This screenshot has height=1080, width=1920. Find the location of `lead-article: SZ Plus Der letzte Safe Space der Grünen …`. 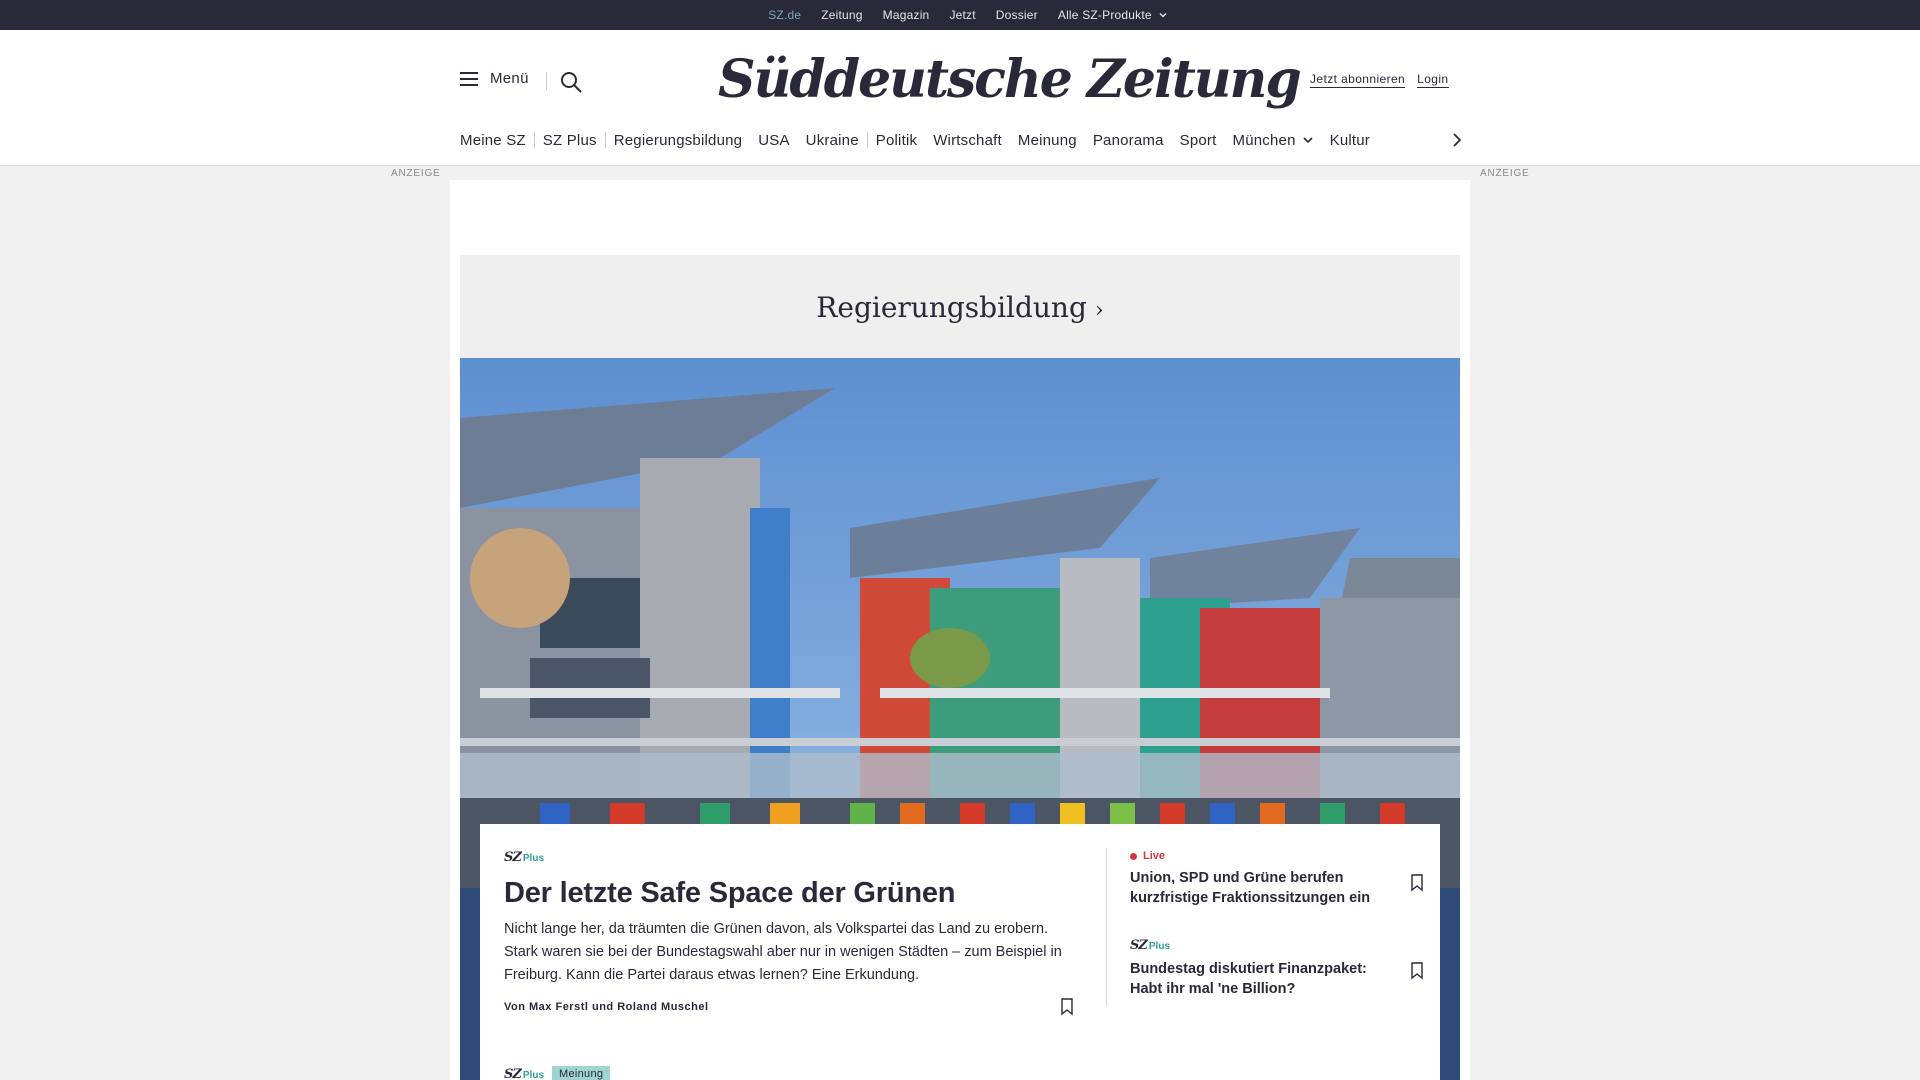

lead-article: SZ Plus Der letzte Safe Space der Grünen … is located at coordinates (789, 931).